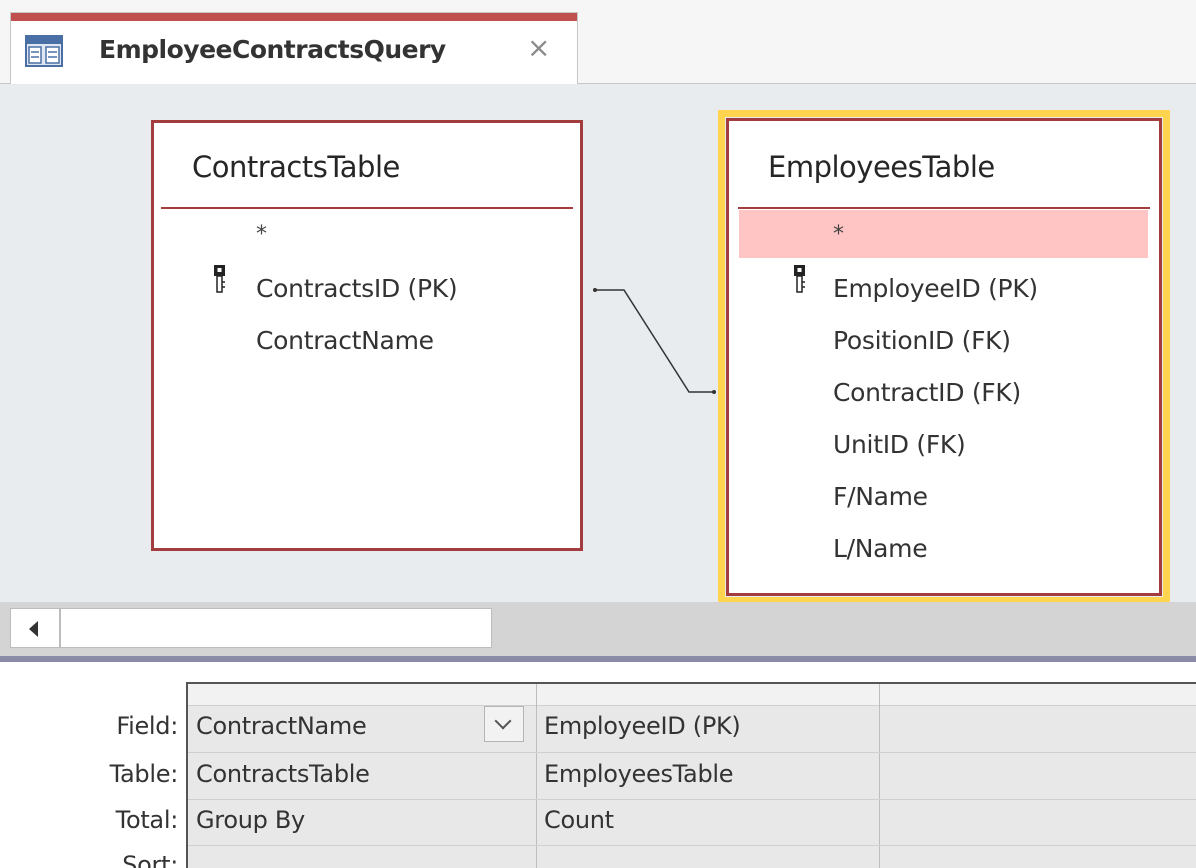 The height and width of the screenshot is (868, 1196). I want to click on employees-field-lname: L/Name, so click(880, 548).